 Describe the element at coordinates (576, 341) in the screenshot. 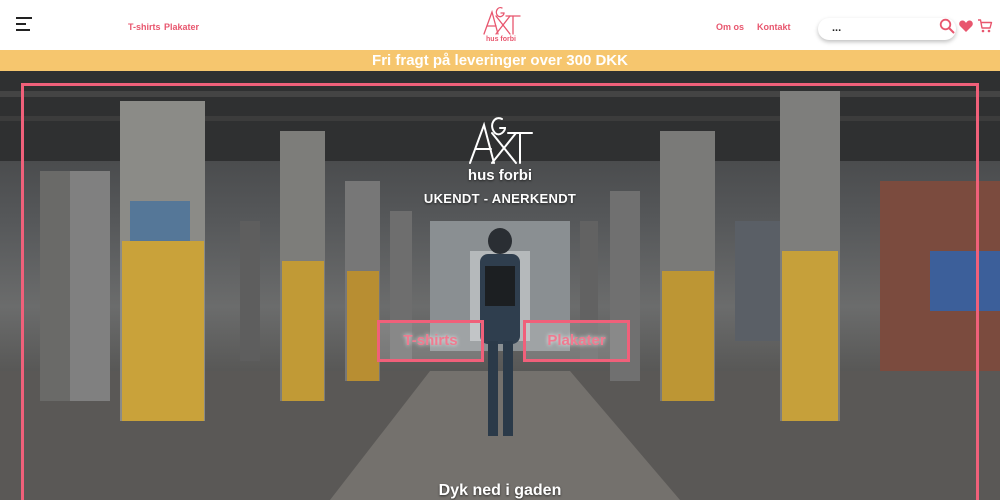

I see `hero-plakater-button: Plakater` at that location.